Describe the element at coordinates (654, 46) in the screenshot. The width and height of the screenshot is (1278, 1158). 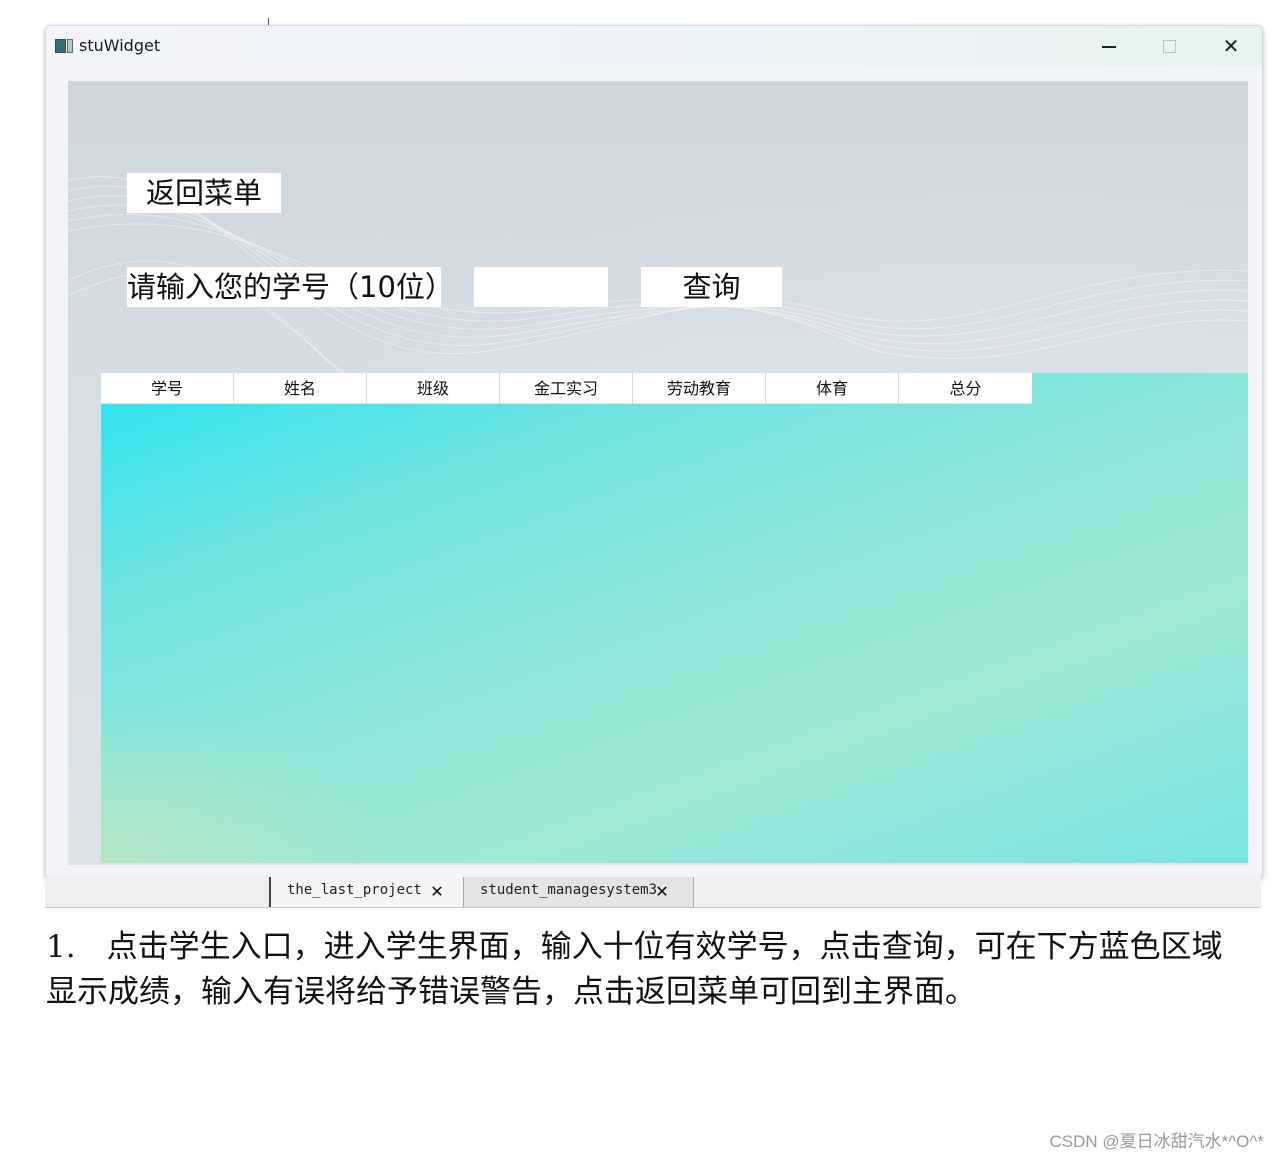
I see `window-titlebar: stuWidget ✕` at that location.